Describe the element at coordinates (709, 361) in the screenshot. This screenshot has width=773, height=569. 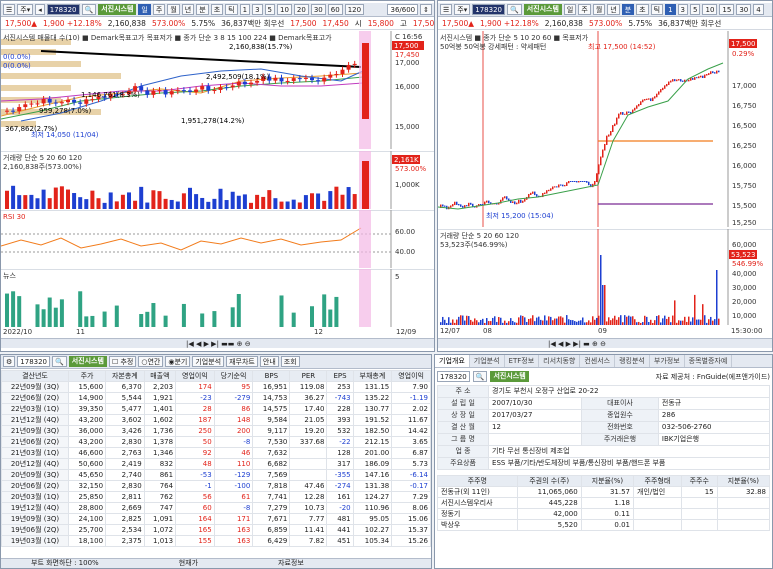
I see `tab-7: 종목별증자예` at that location.